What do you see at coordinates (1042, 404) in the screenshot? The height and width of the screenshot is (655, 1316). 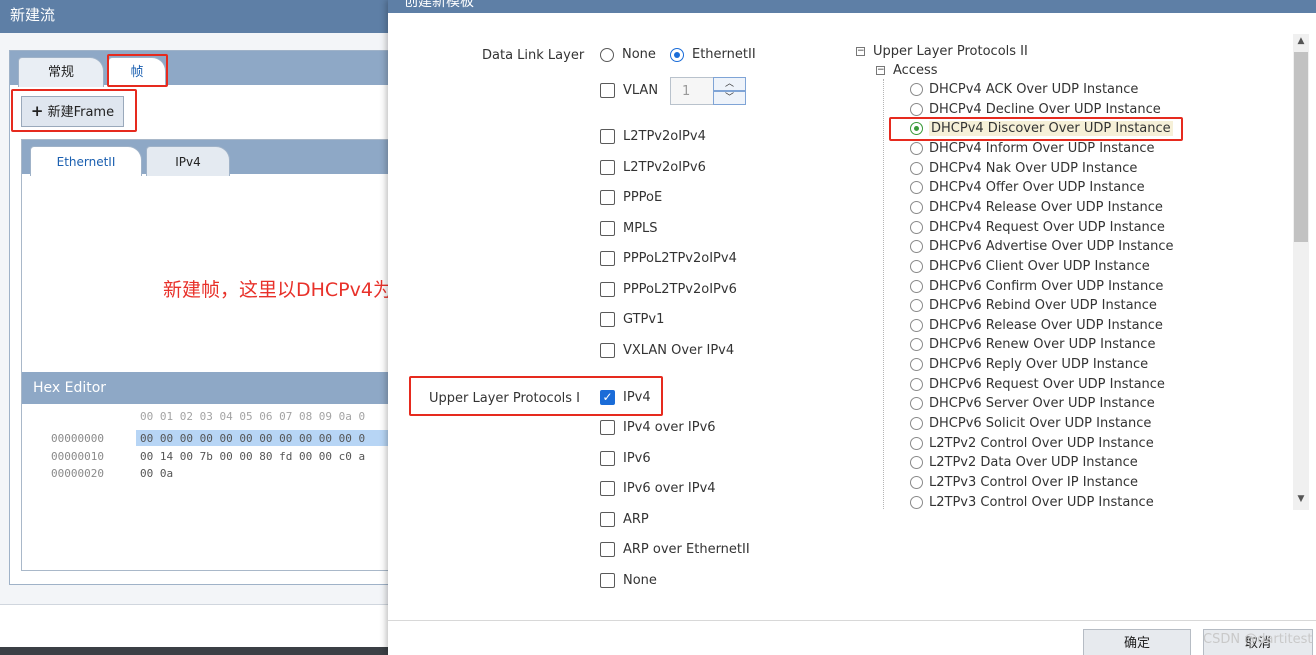 I see `tree-item-label: DHCPv6 Server Over UDP Instance` at bounding box center [1042, 404].